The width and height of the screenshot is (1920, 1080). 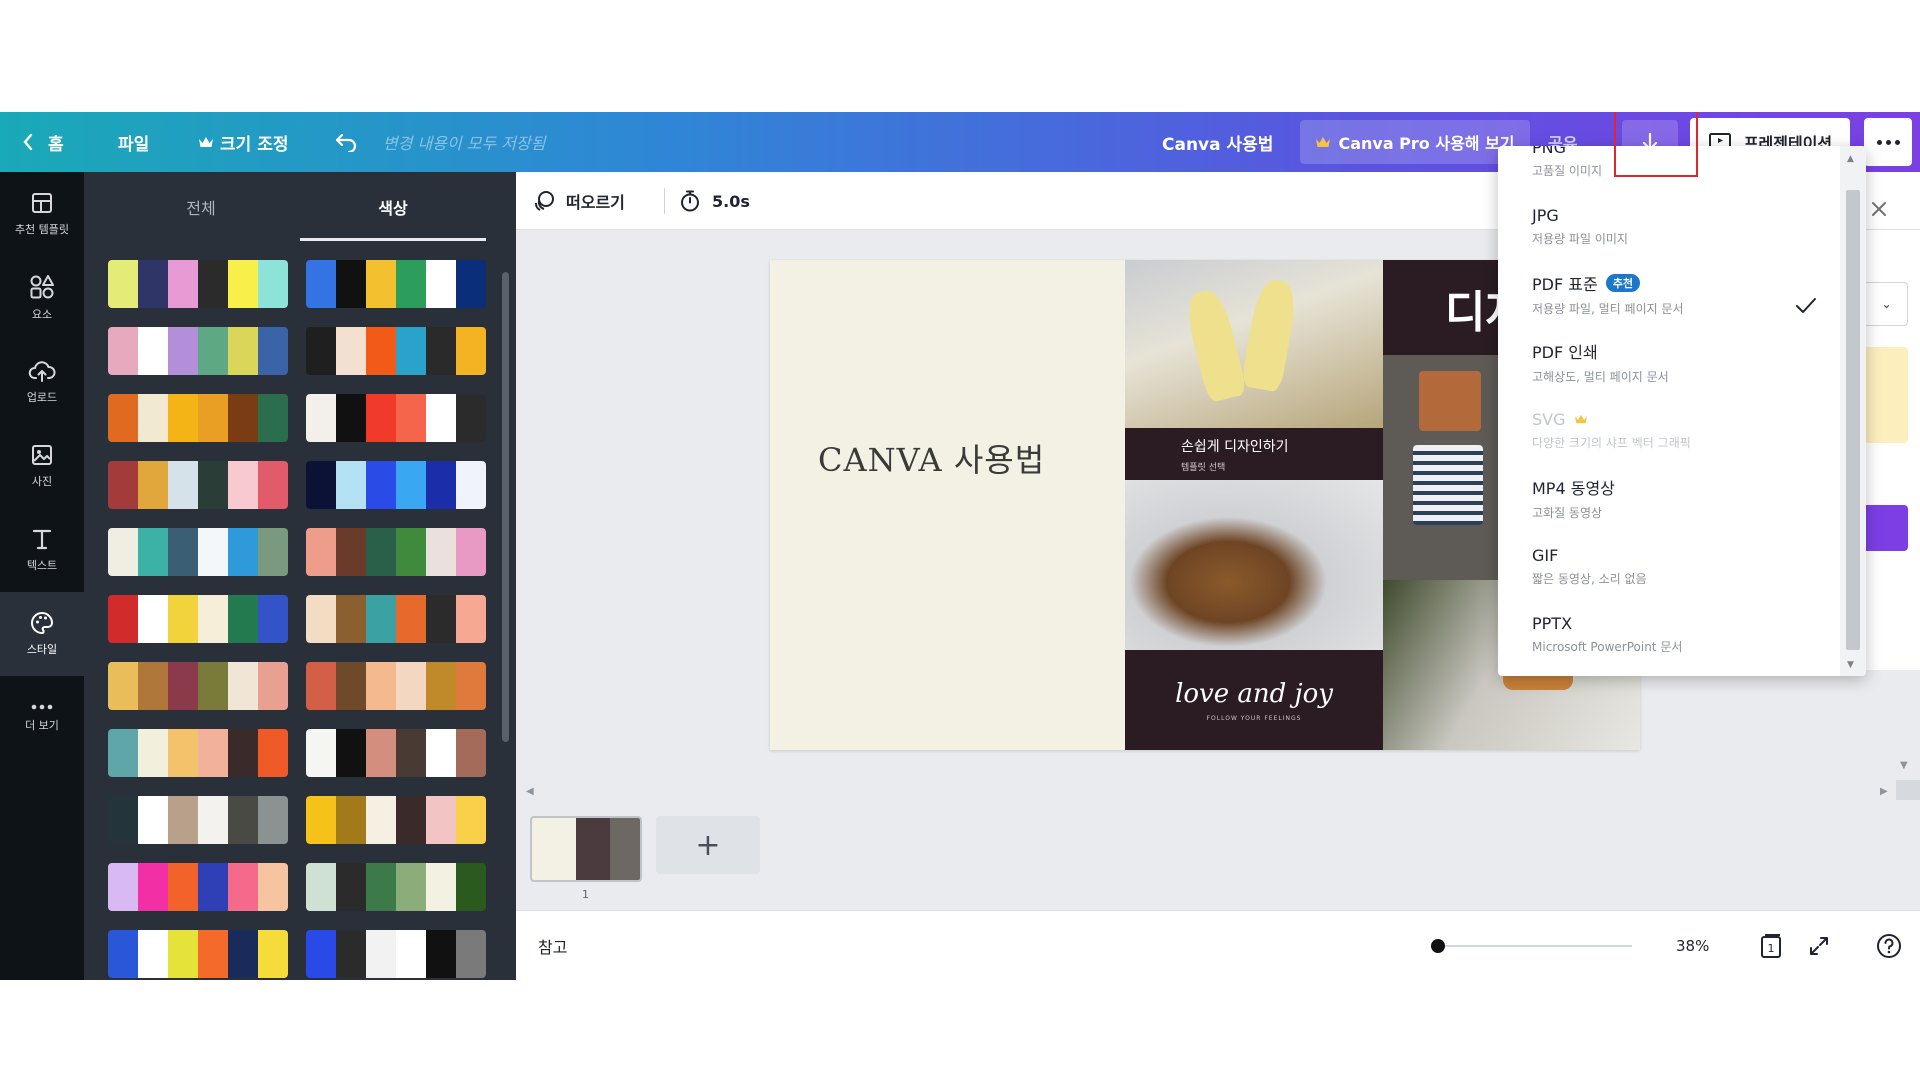 I want to click on tab-all: 전체, so click(x=201, y=207).